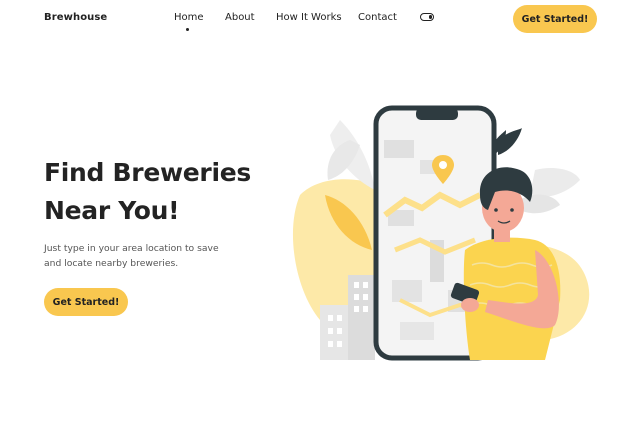  What do you see at coordinates (437, 114) in the screenshot?
I see `phone-notch` at bounding box center [437, 114].